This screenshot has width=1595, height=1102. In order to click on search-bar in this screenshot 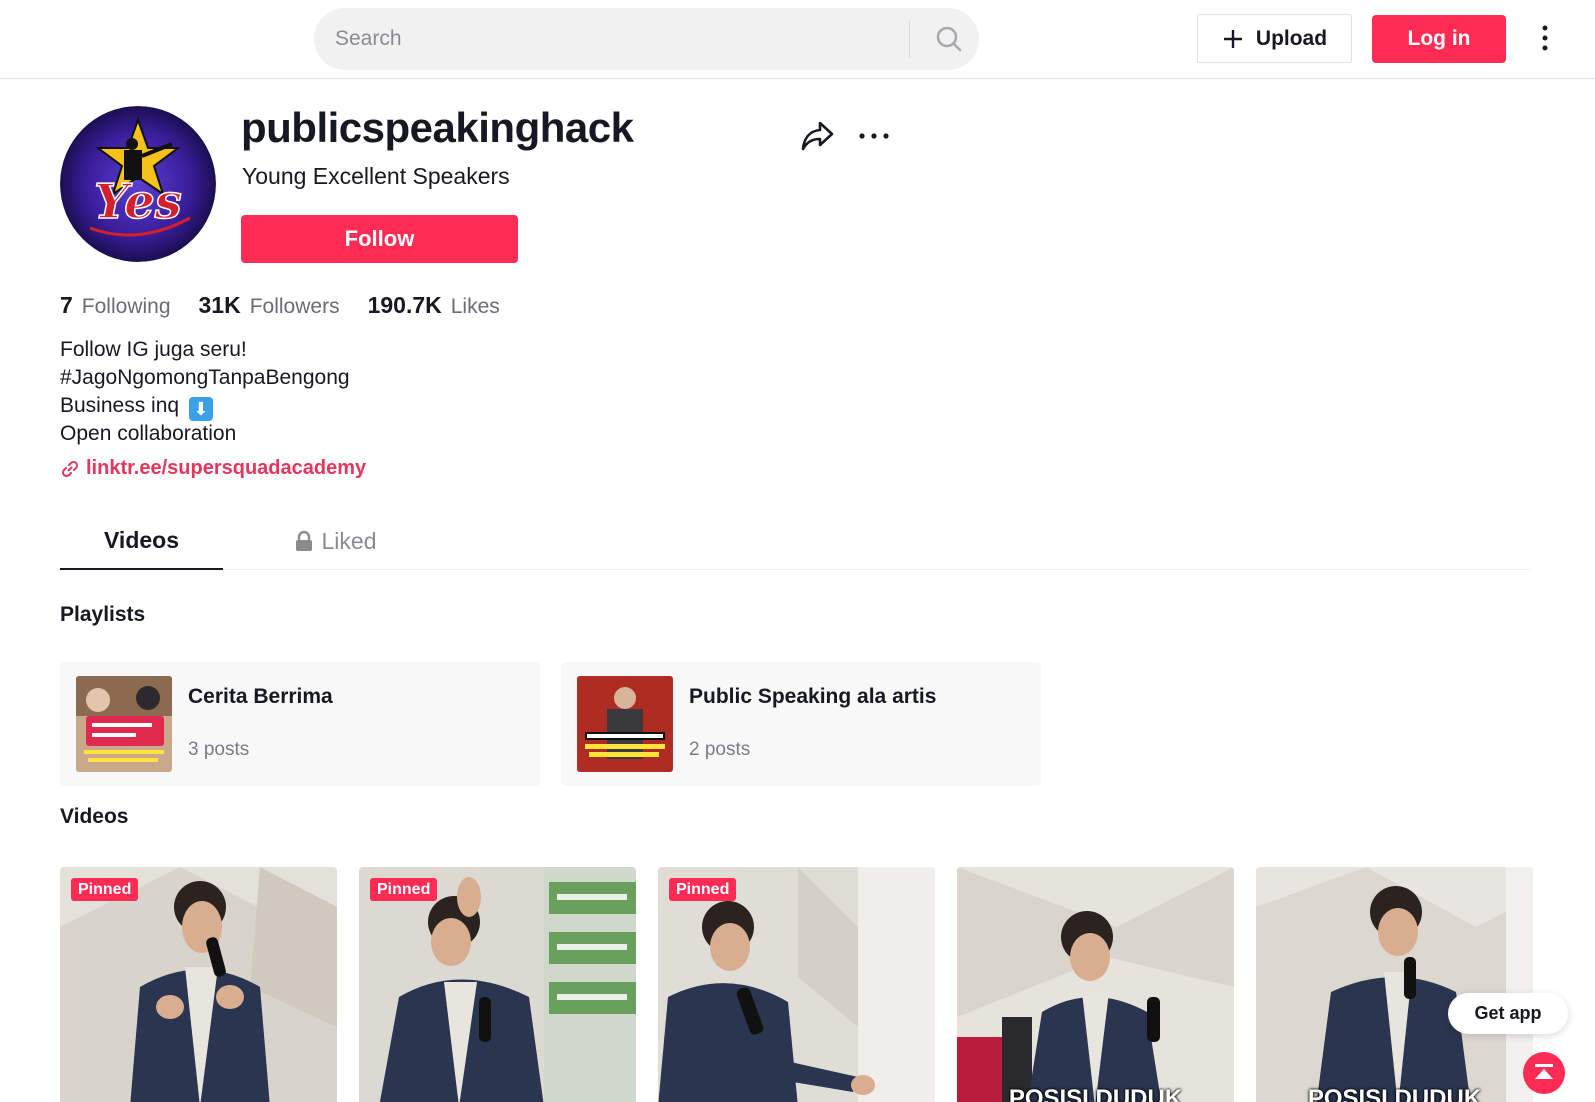, I will do `click(646, 39)`.